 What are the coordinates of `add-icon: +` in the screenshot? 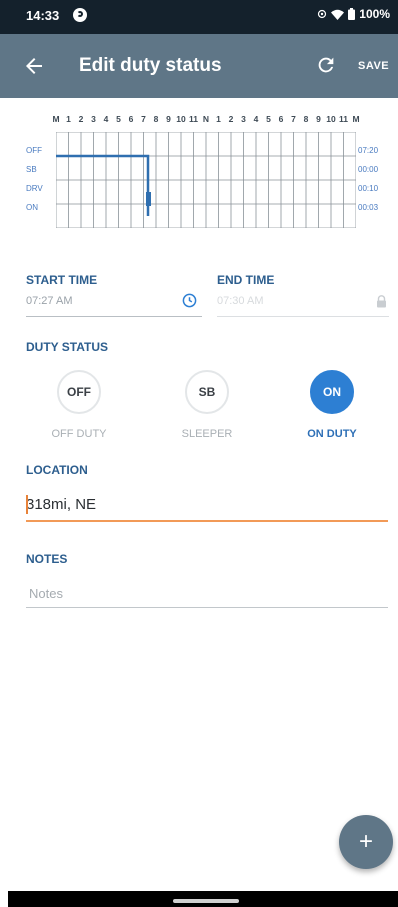 It's located at (365, 841).